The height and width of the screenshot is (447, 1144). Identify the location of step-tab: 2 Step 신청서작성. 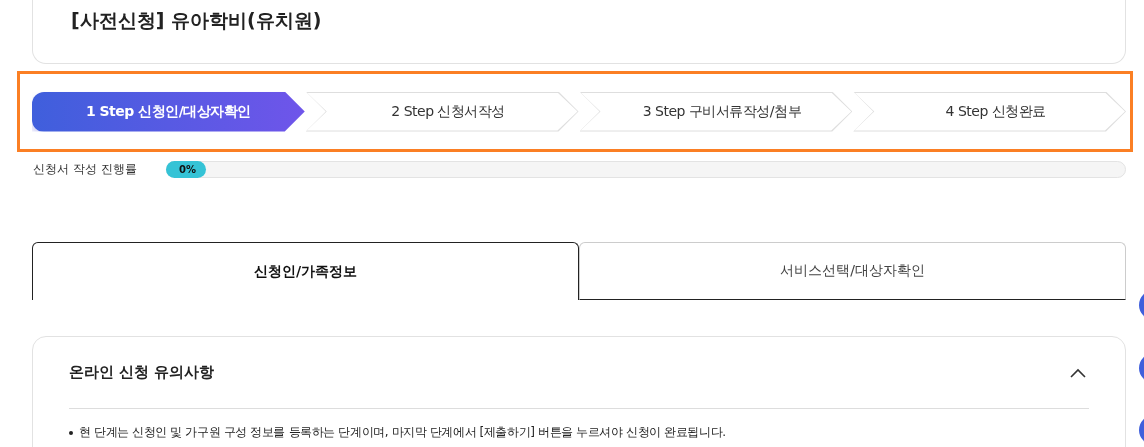
(442, 111).